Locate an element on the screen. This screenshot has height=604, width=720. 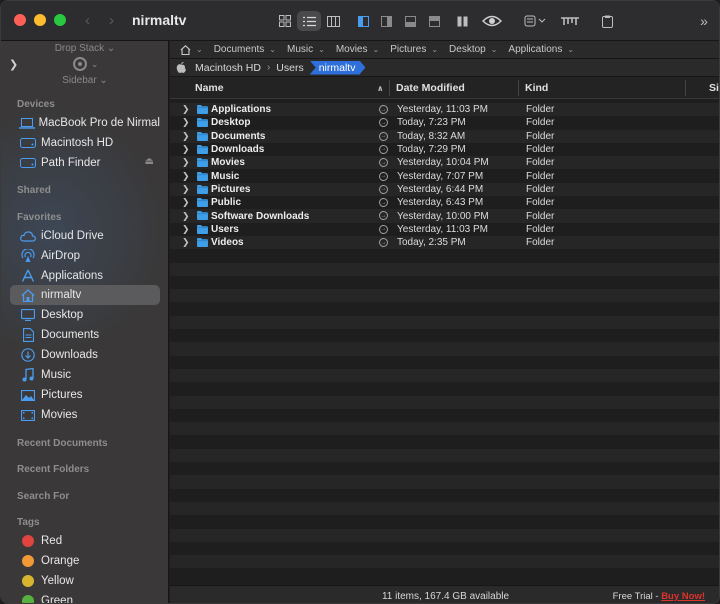
sidebar-item-icloud-drive: iCloud Drive is located at coordinates (85, 236).